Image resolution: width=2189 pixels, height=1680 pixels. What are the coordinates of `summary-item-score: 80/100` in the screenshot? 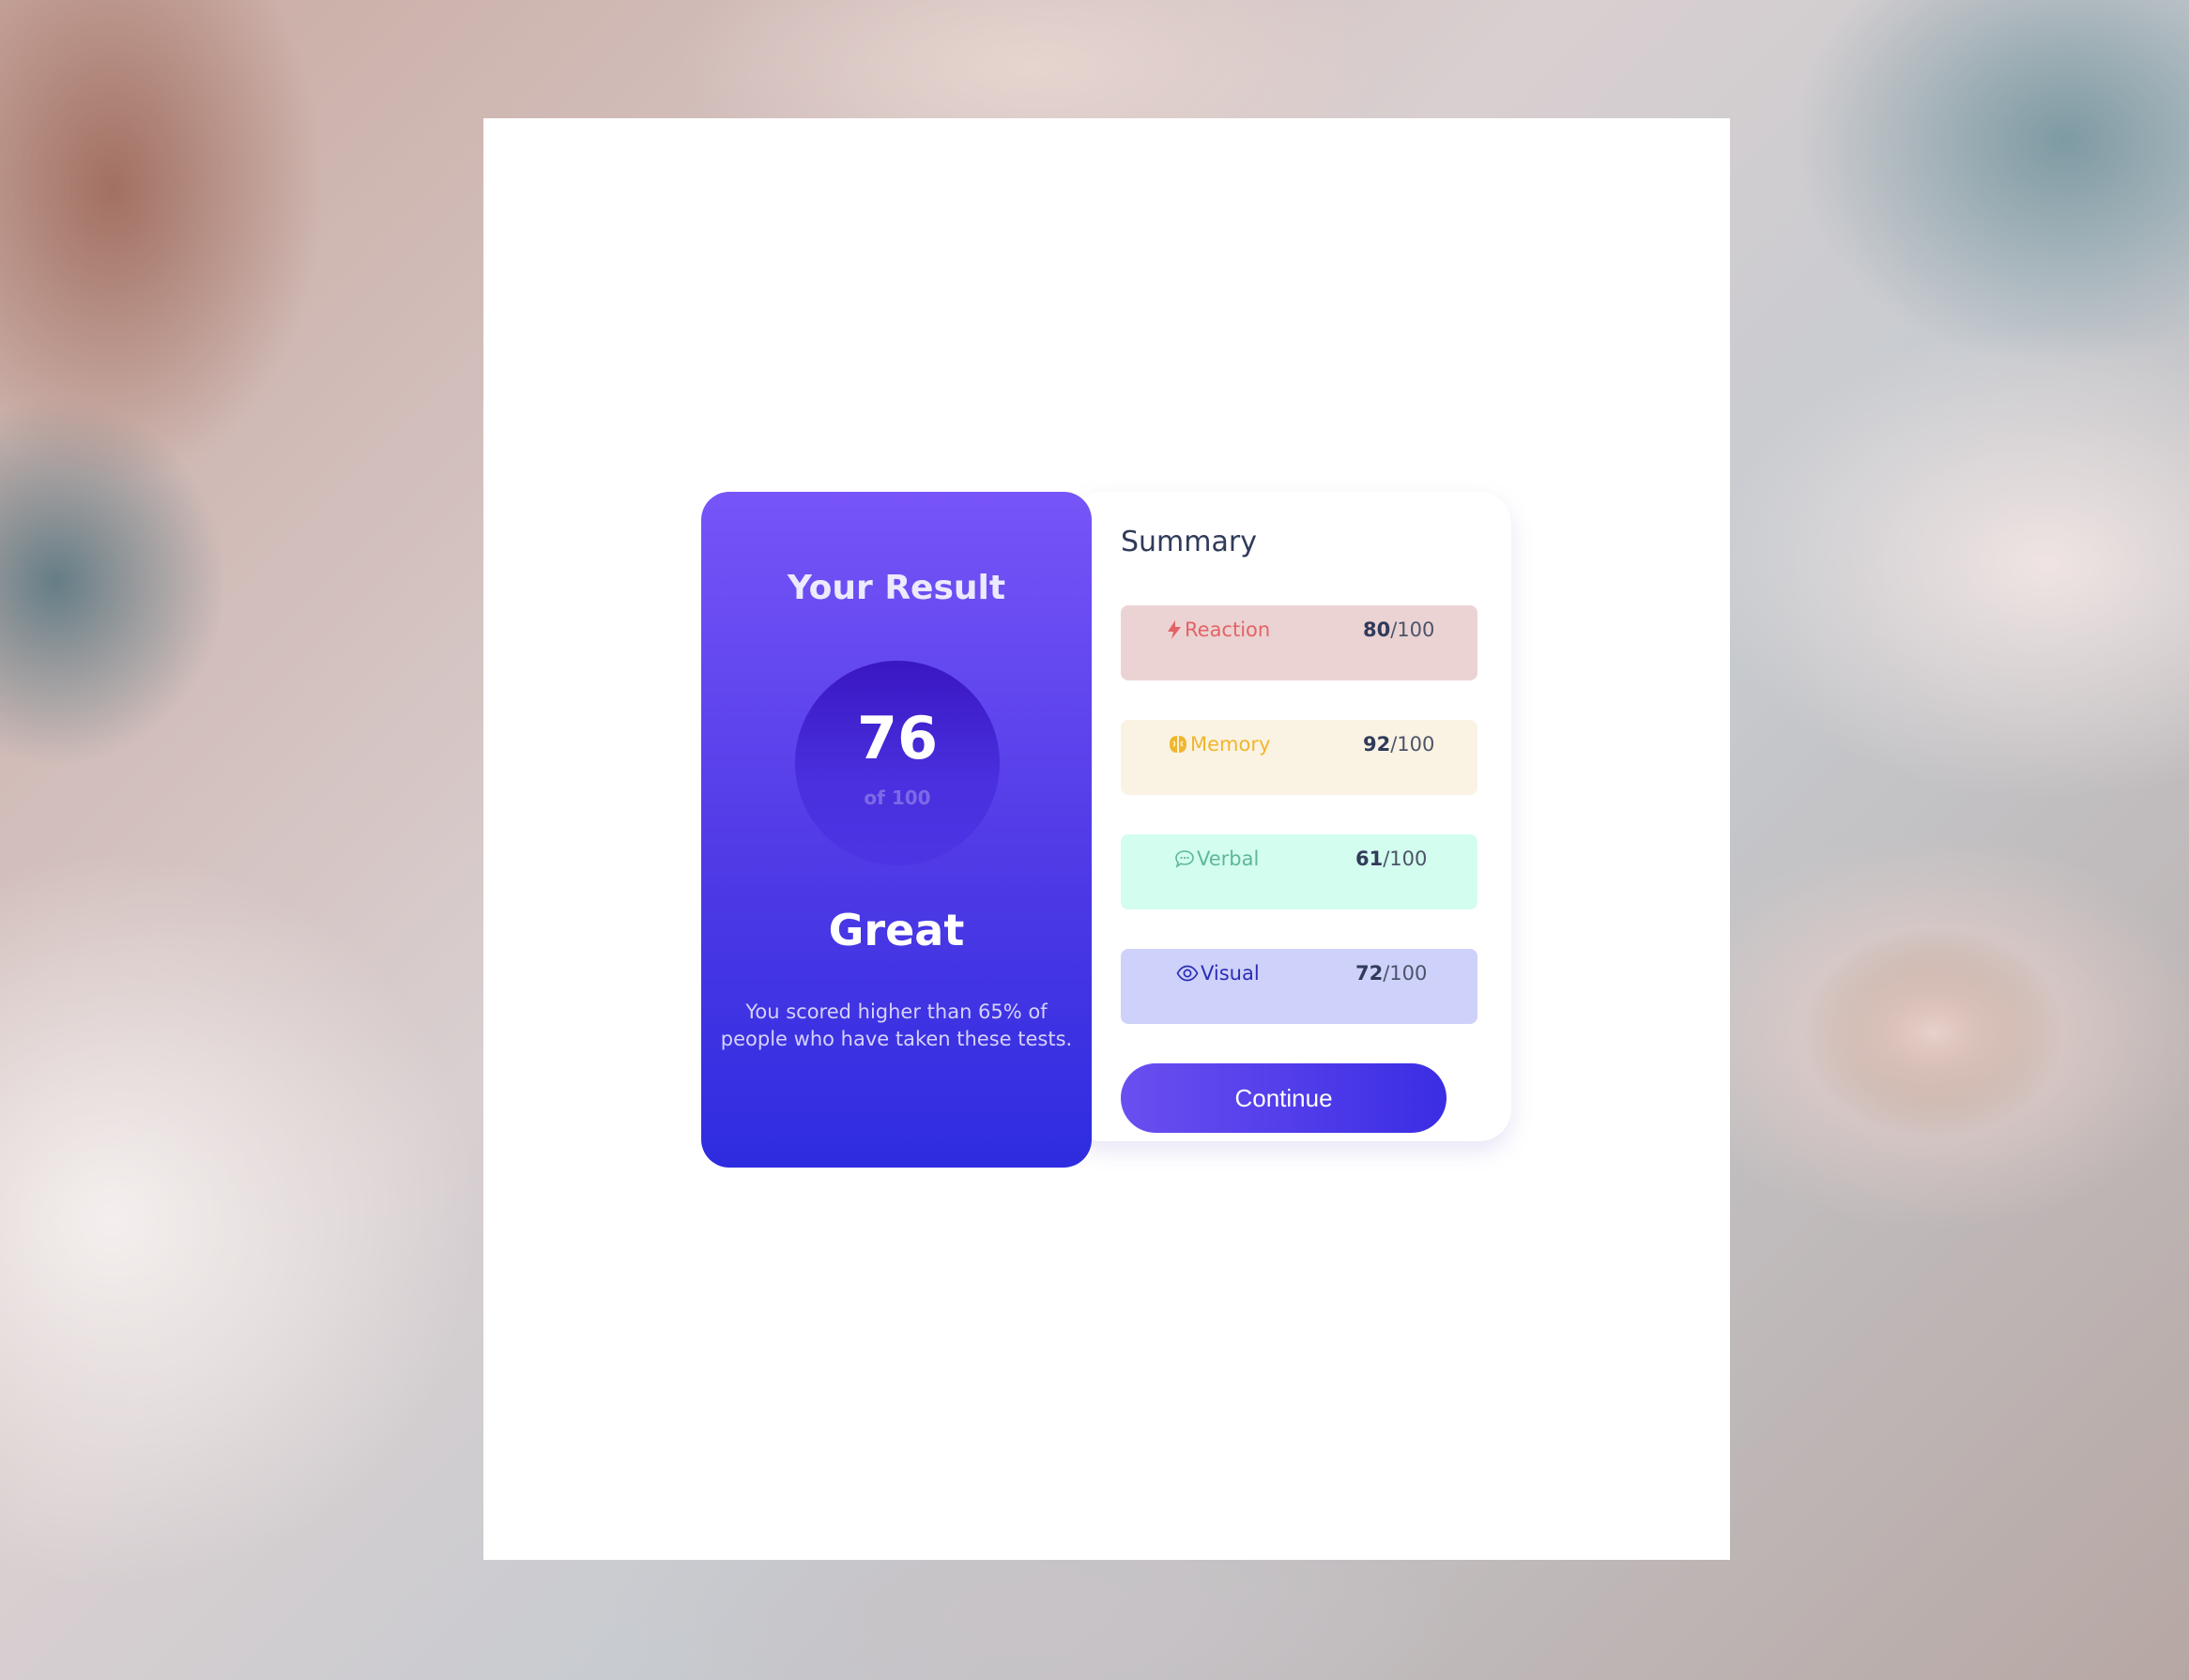 It's located at (1398, 630).